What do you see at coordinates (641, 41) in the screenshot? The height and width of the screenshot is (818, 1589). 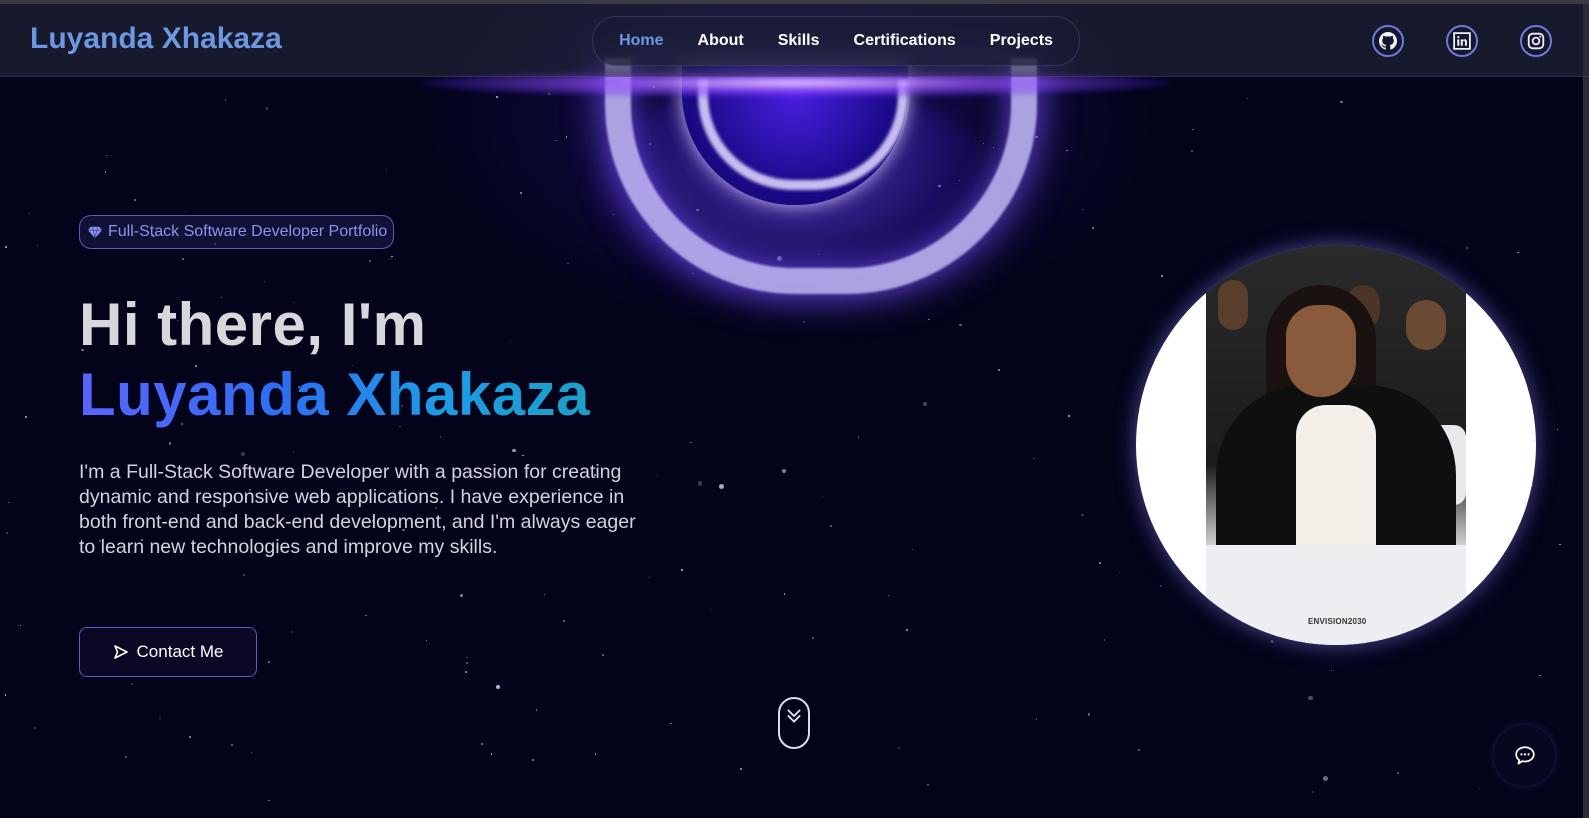 I see `nav-home: Home` at bounding box center [641, 41].